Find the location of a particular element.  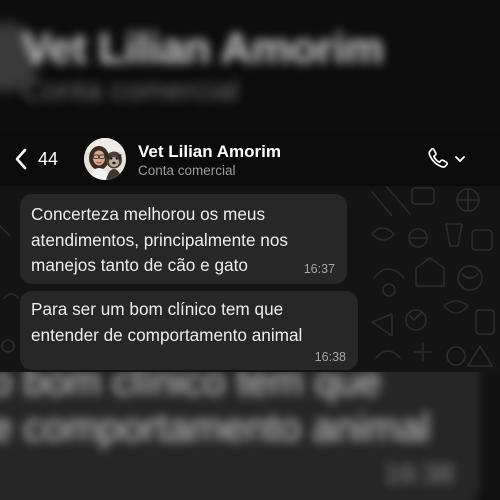

blurred-contact-subtitle: Conta comercial is located at coordinates (130, 90).